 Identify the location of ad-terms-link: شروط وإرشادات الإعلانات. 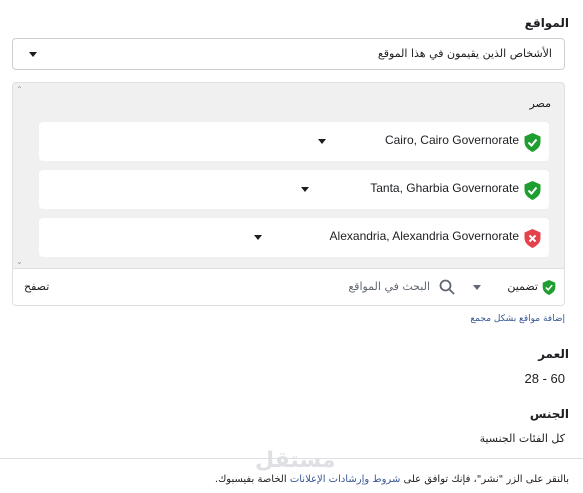
(345, 479).